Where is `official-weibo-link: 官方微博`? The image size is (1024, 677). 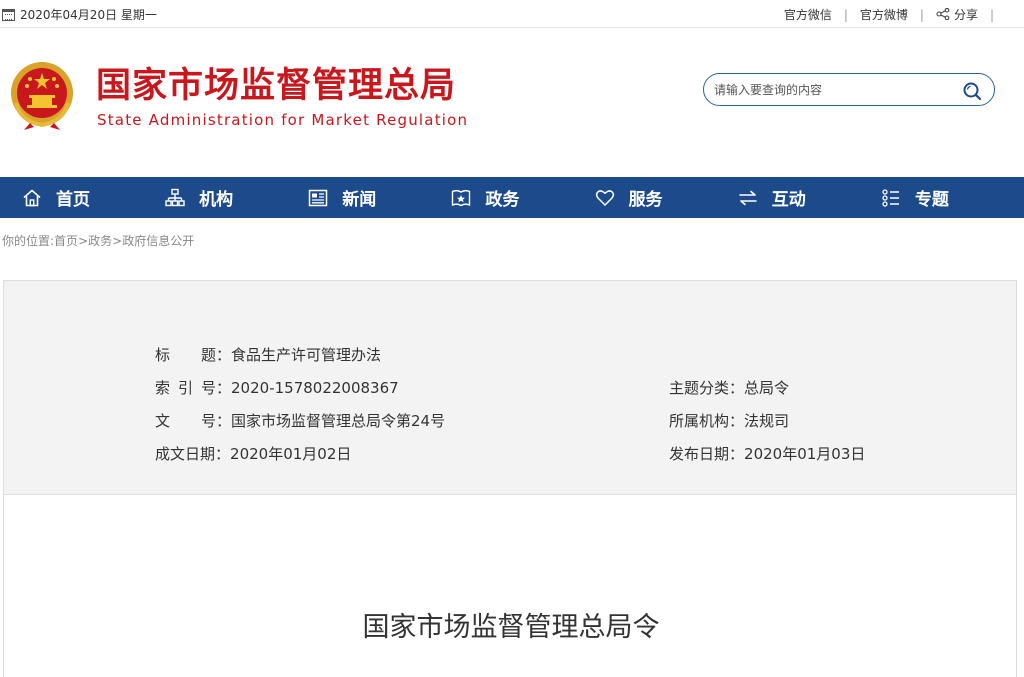
official-weibo-link: 官方微博 is located at coordinates (884, 14).